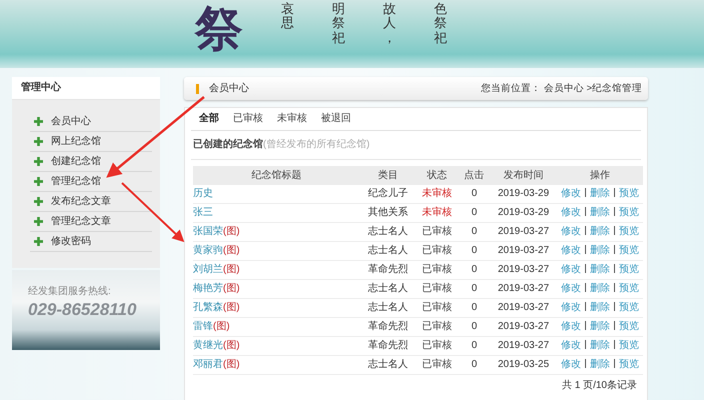 The image size is (704, 400). What do you see at coordinates (228, 145) in the screenshot?
I see `section-title: 已创建的纪念馆` at bounding box center [228, 145].